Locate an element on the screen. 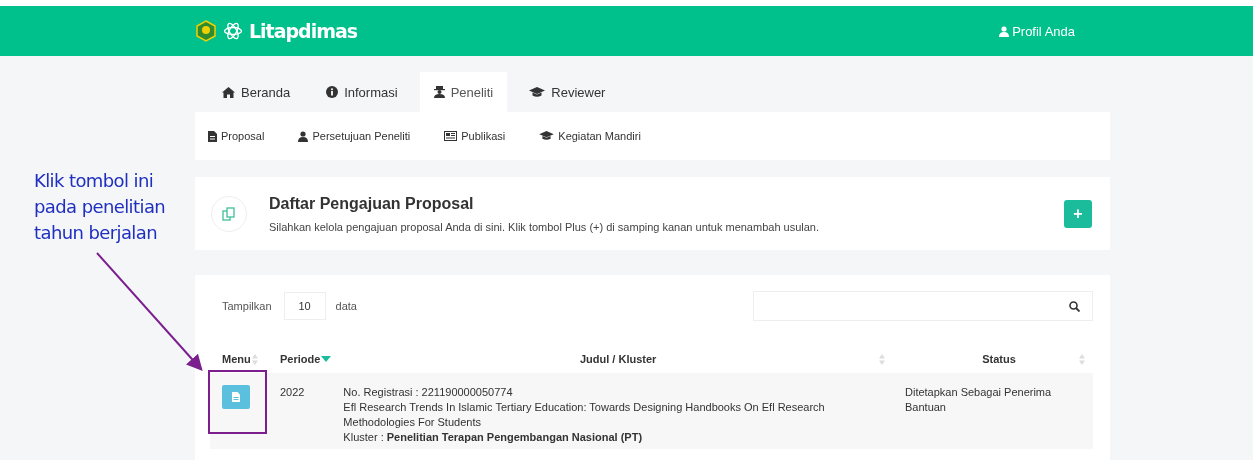 This screenshot has height=460, width=1253. document-icon is located at coordinates (236, 397).